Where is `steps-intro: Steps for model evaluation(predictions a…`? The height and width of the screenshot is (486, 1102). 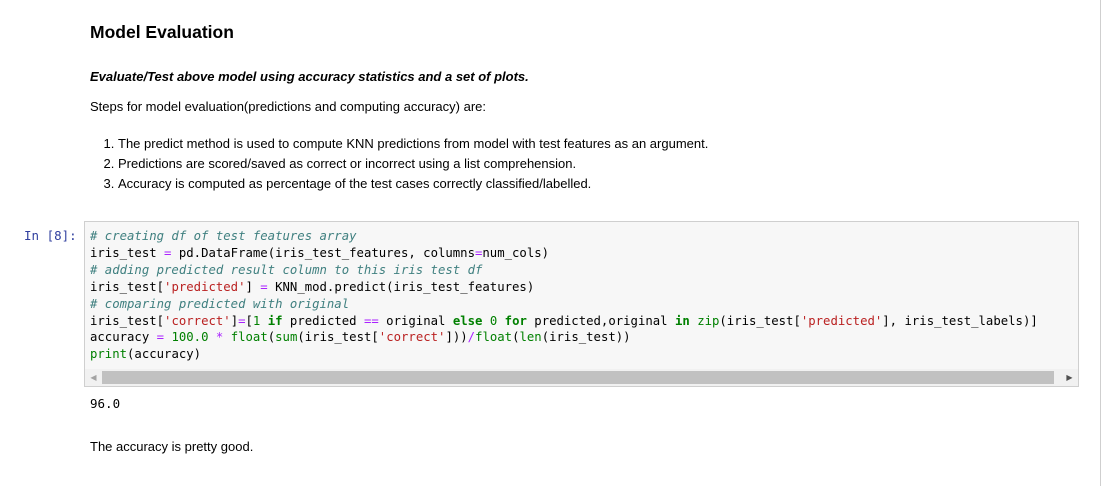
steps-intro: Steps for model evaluation(predictions a… is located at coordinates (288, 106).